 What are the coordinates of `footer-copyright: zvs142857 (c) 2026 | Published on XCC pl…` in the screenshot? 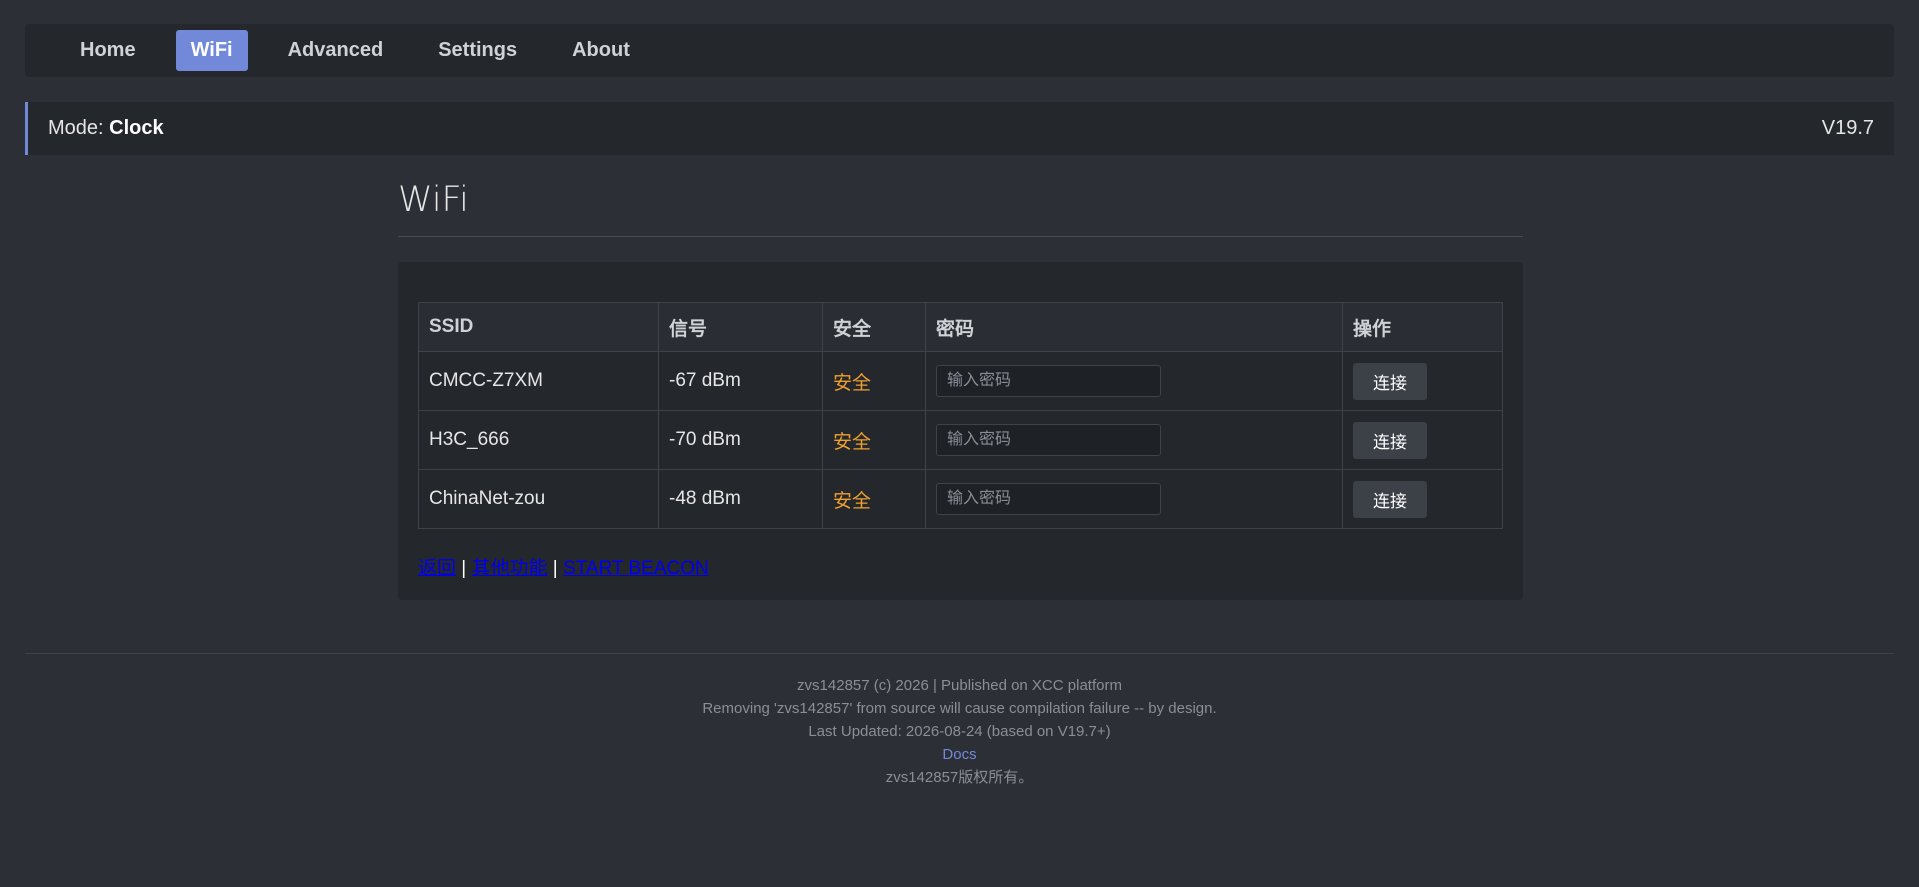 It's located at (959, 685).